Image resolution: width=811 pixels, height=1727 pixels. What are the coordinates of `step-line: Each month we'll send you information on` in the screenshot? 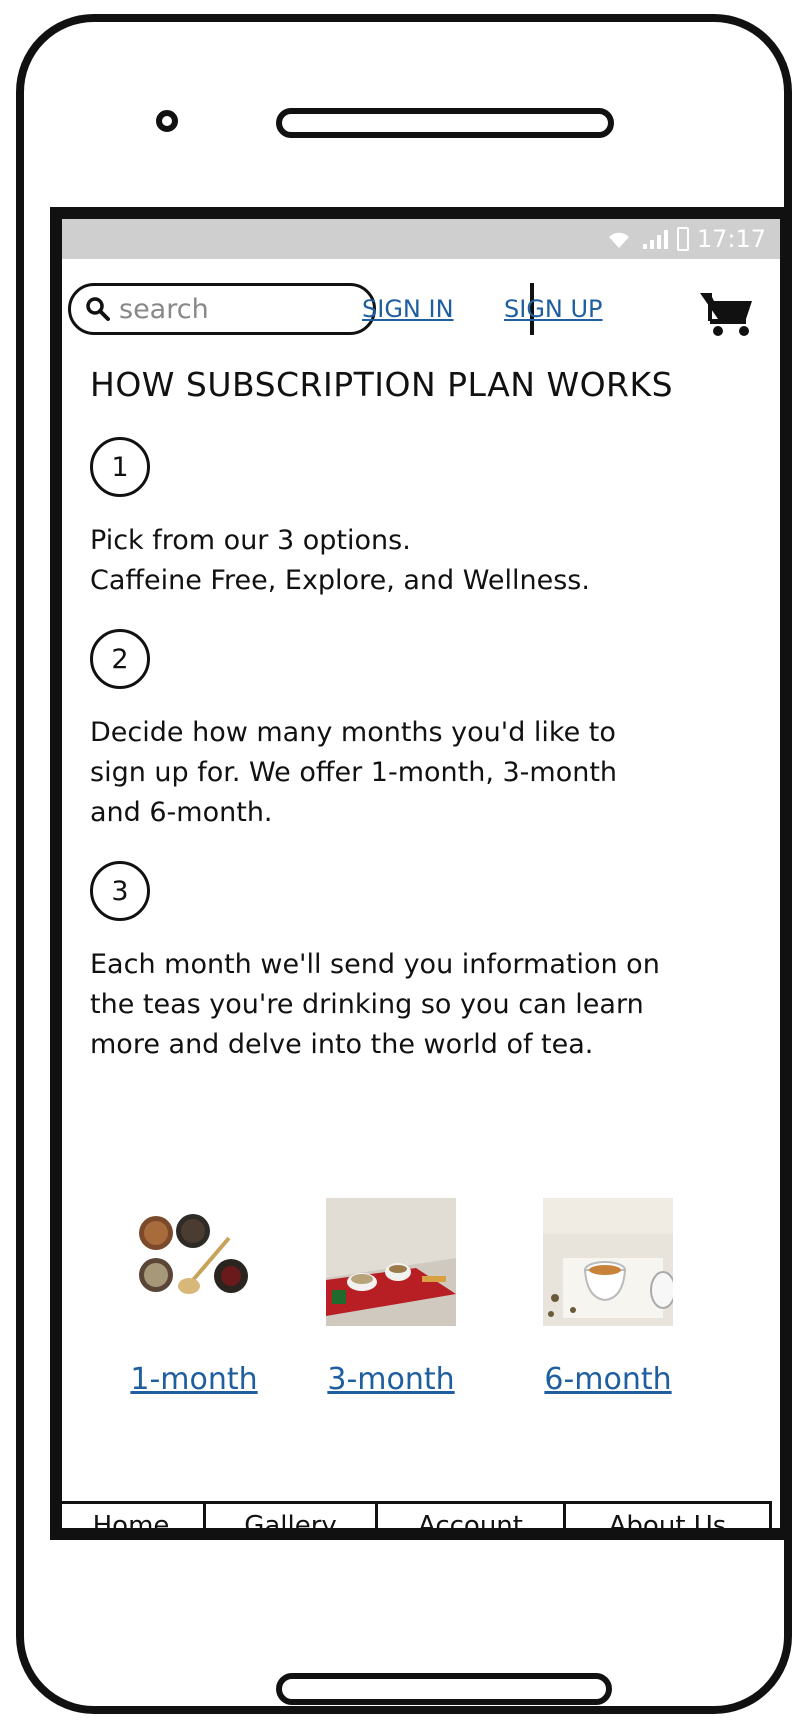 It's located at (375, 964).